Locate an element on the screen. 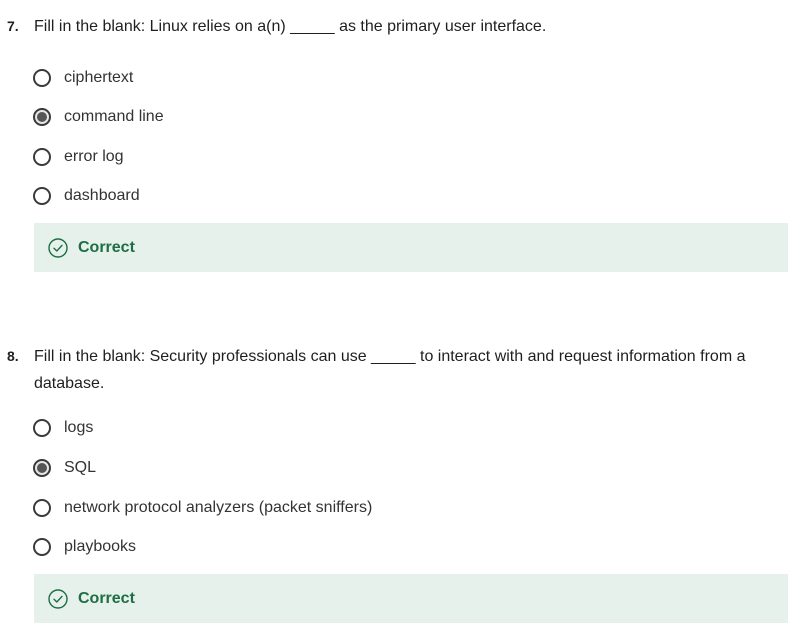 Image resolution: width=809 pixels, height=639 pixels. option-ciphertext: ciphertext is located at coordinates (83, 78).